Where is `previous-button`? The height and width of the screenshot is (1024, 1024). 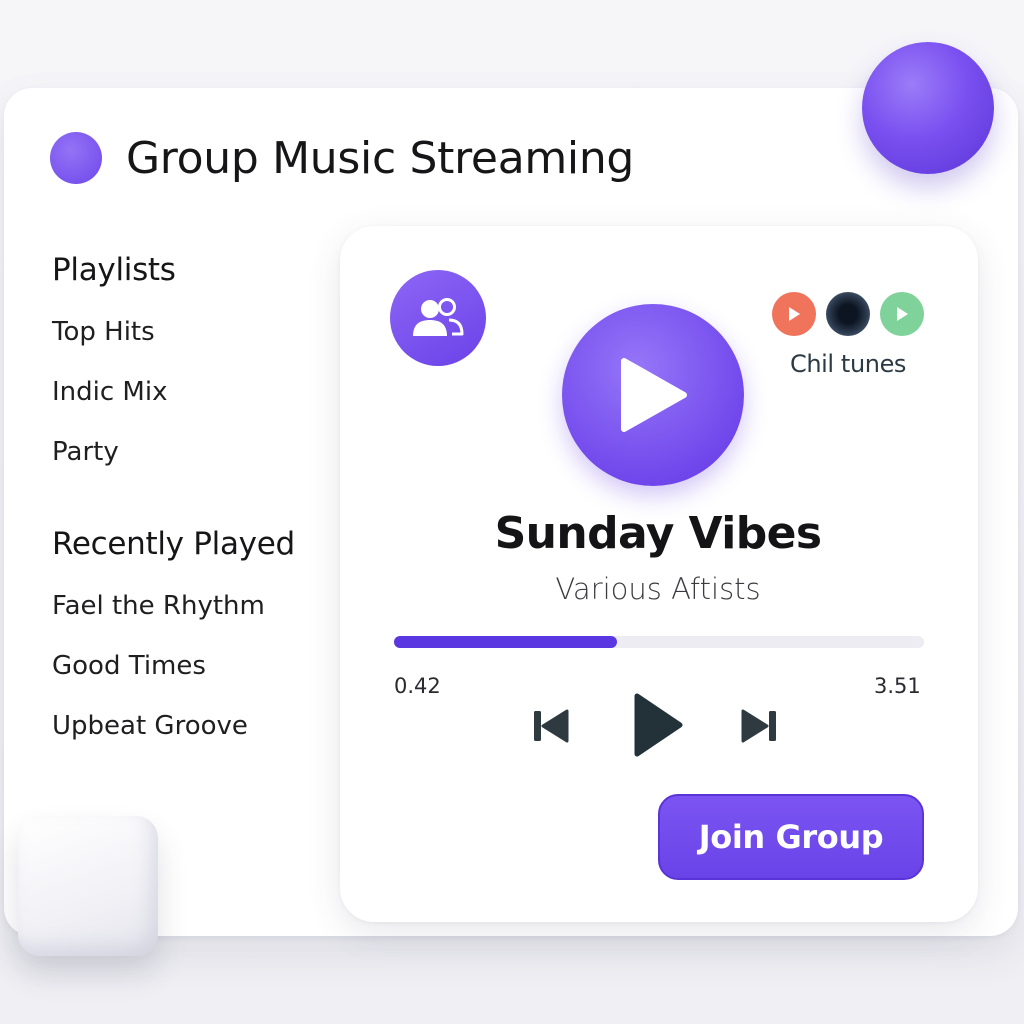 previous-button is located at coordinates (551, 728).